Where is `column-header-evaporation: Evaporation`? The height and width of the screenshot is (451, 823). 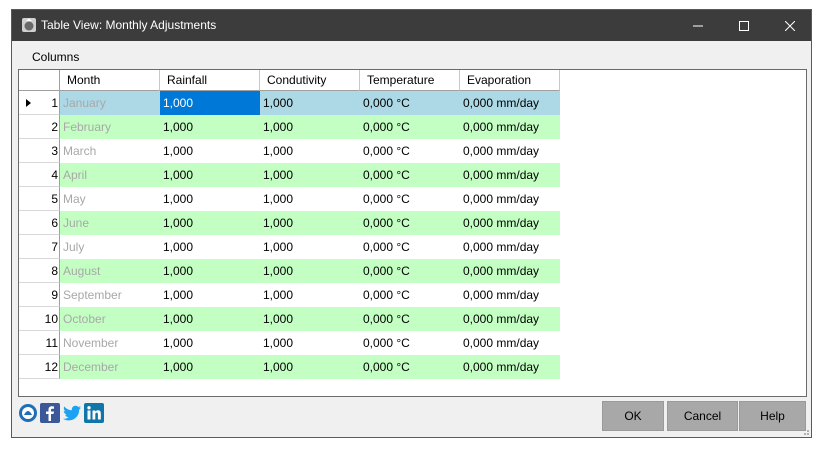
column-header-evaporation: Evaporation is located at coordinates (510, 80).